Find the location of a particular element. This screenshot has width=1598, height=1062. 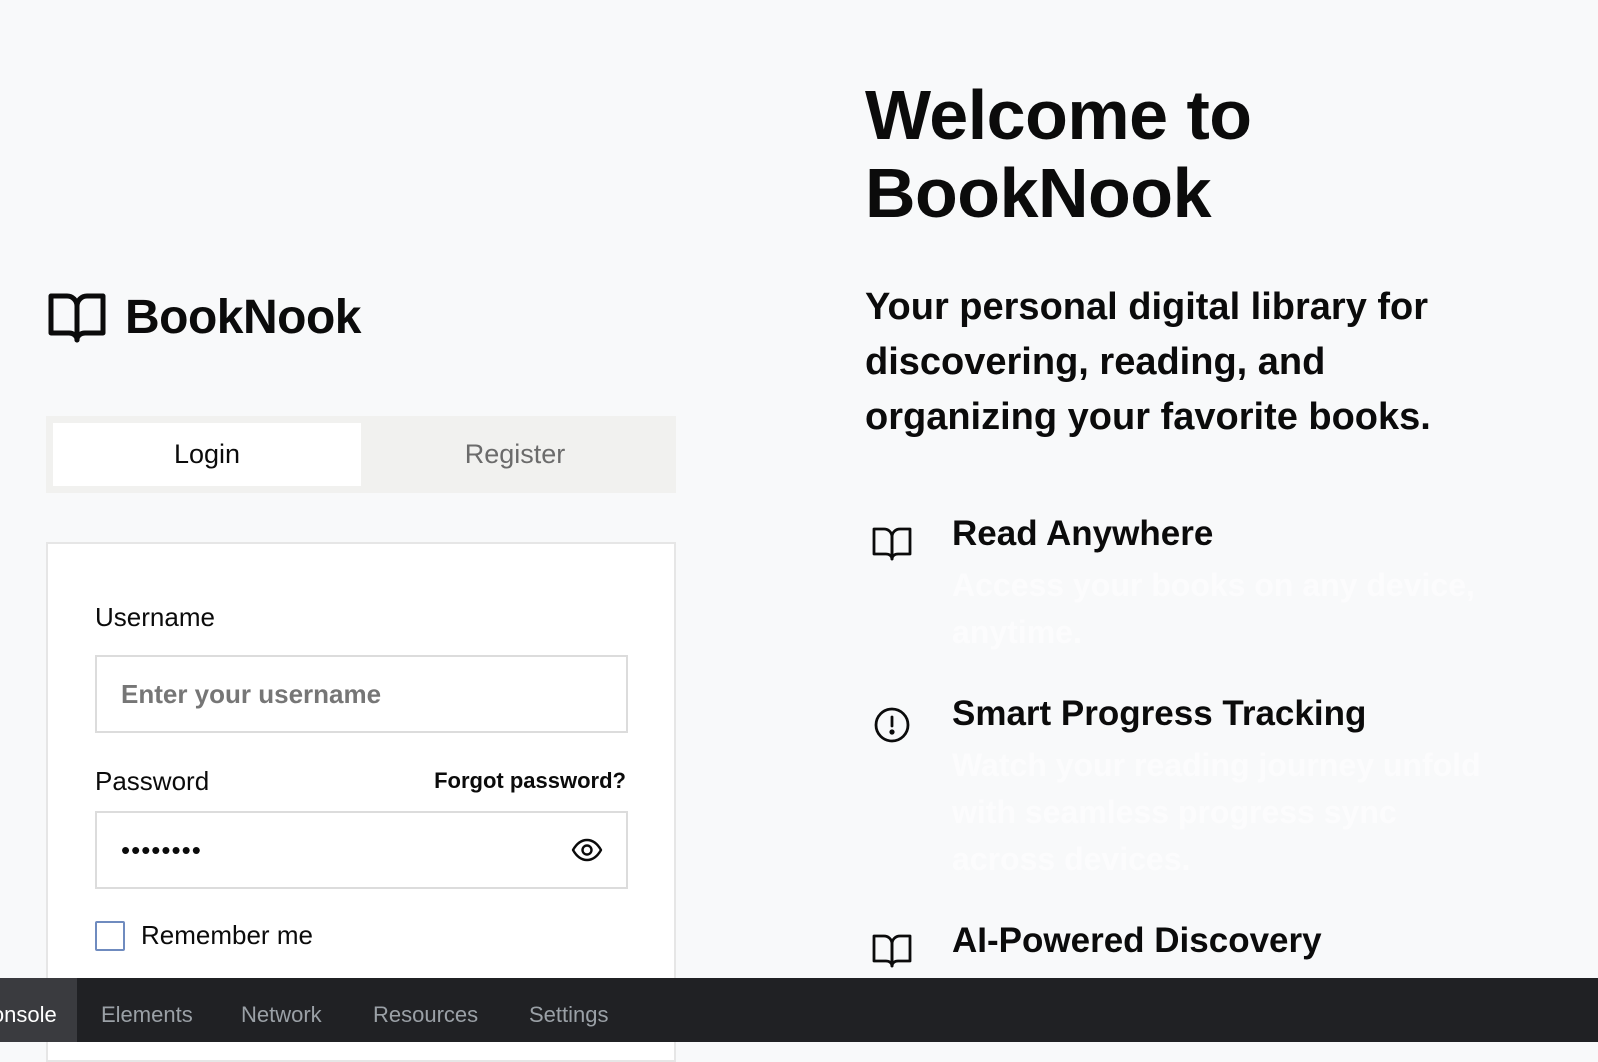

username-input is located at coordinates (361, 694).